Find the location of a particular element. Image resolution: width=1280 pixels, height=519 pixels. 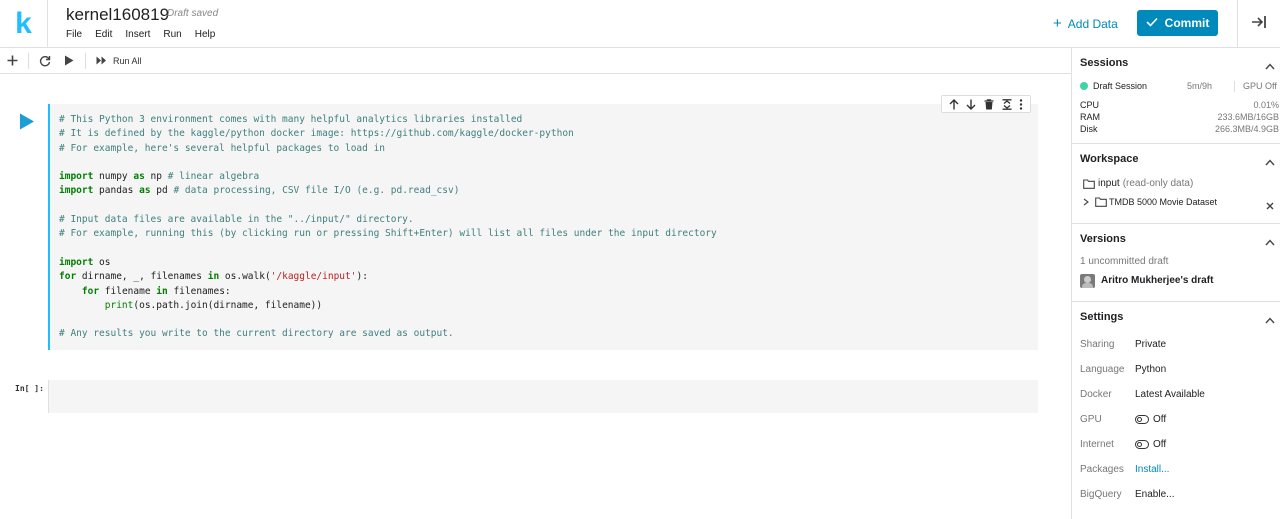

menu-help: Help is located at coordinates (205, 34).